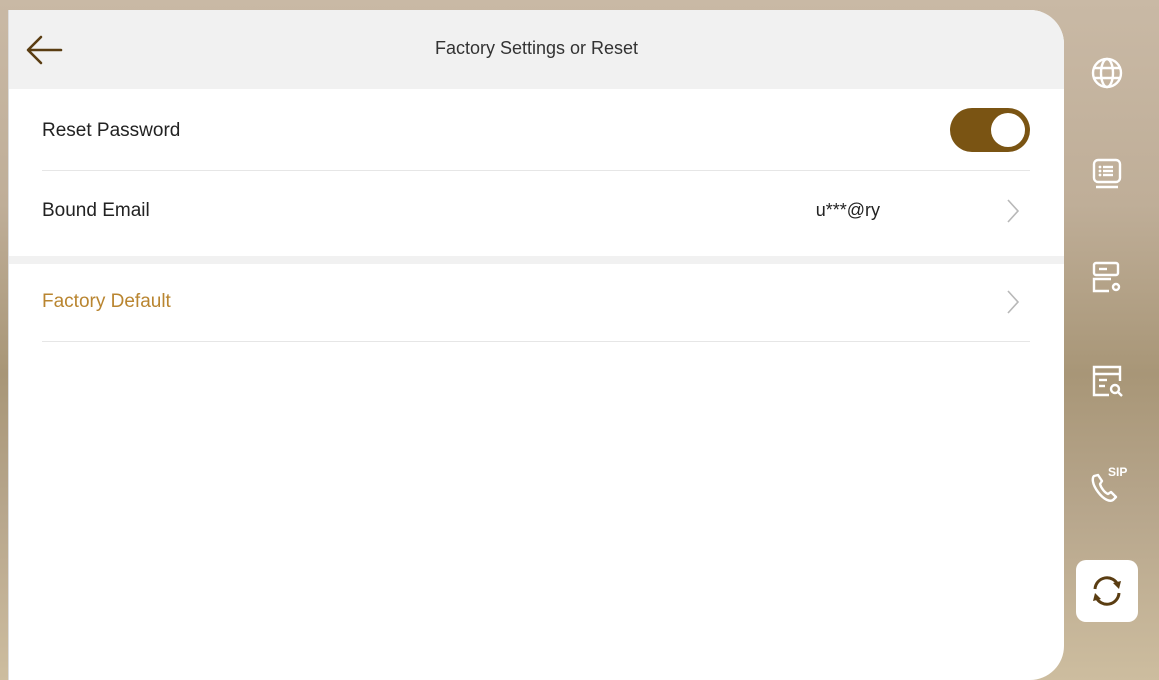 This screenshot has height=680, width=1159. What do you see at coordinates (96, 210) in the screenshot?
I see `bound-email-label: Bound Email` at bounding box center [96, 210].